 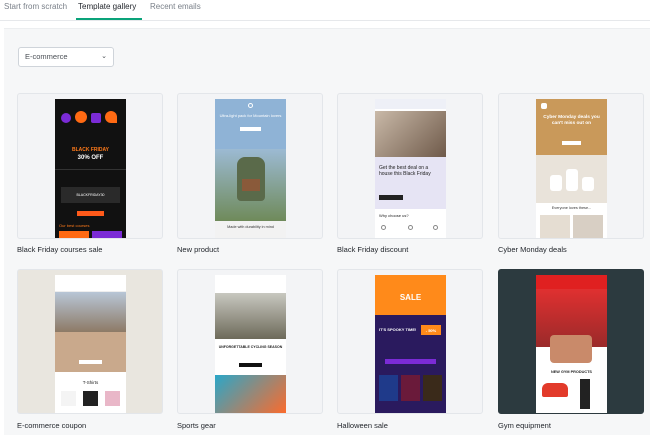 I want to click on template-name: Black Friday courses sale, so click(x=60, y=249).